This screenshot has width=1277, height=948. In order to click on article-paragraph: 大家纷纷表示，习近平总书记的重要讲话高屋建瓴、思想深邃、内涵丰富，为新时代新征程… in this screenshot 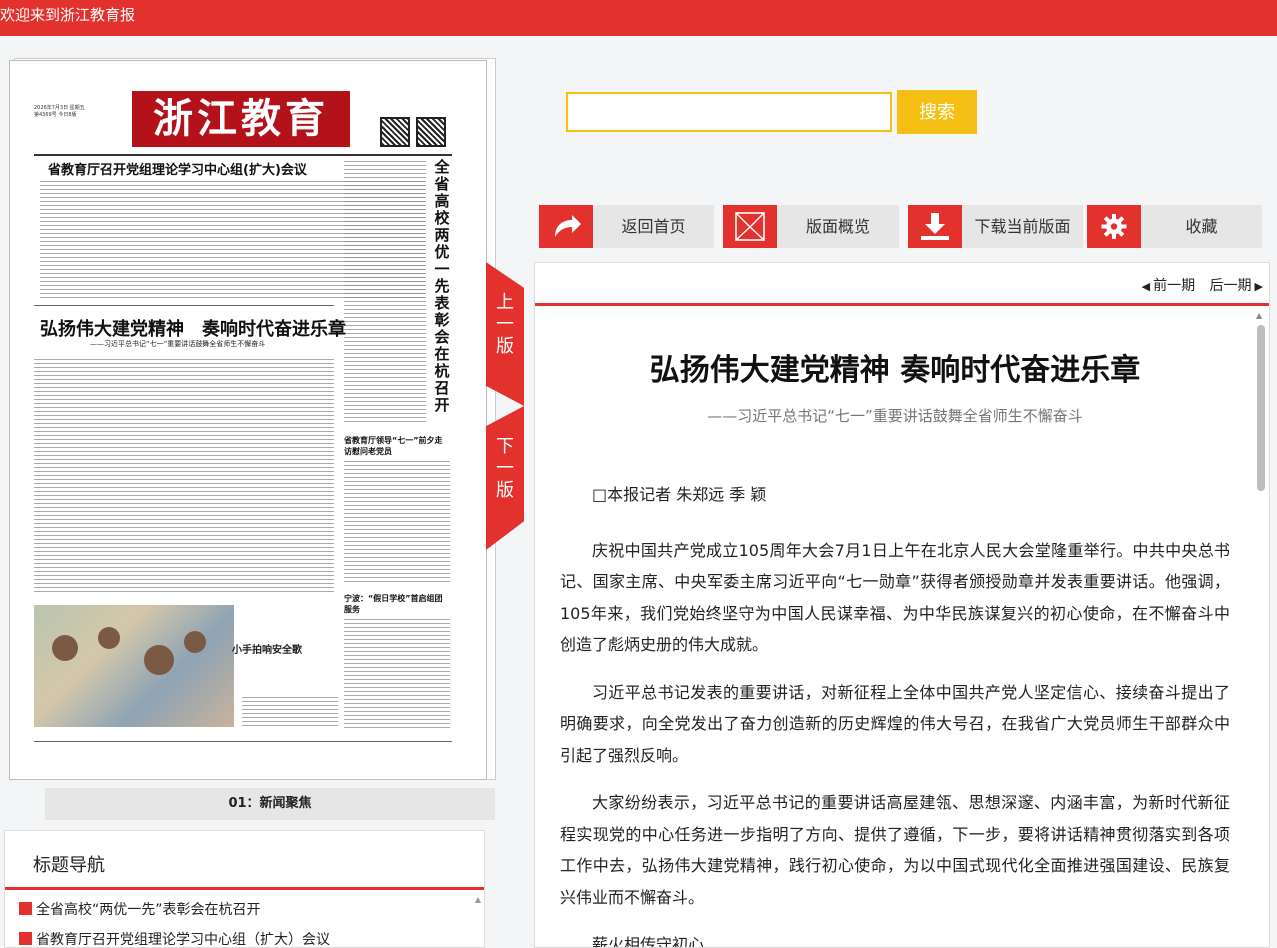, I will do `click(895, 850)`.